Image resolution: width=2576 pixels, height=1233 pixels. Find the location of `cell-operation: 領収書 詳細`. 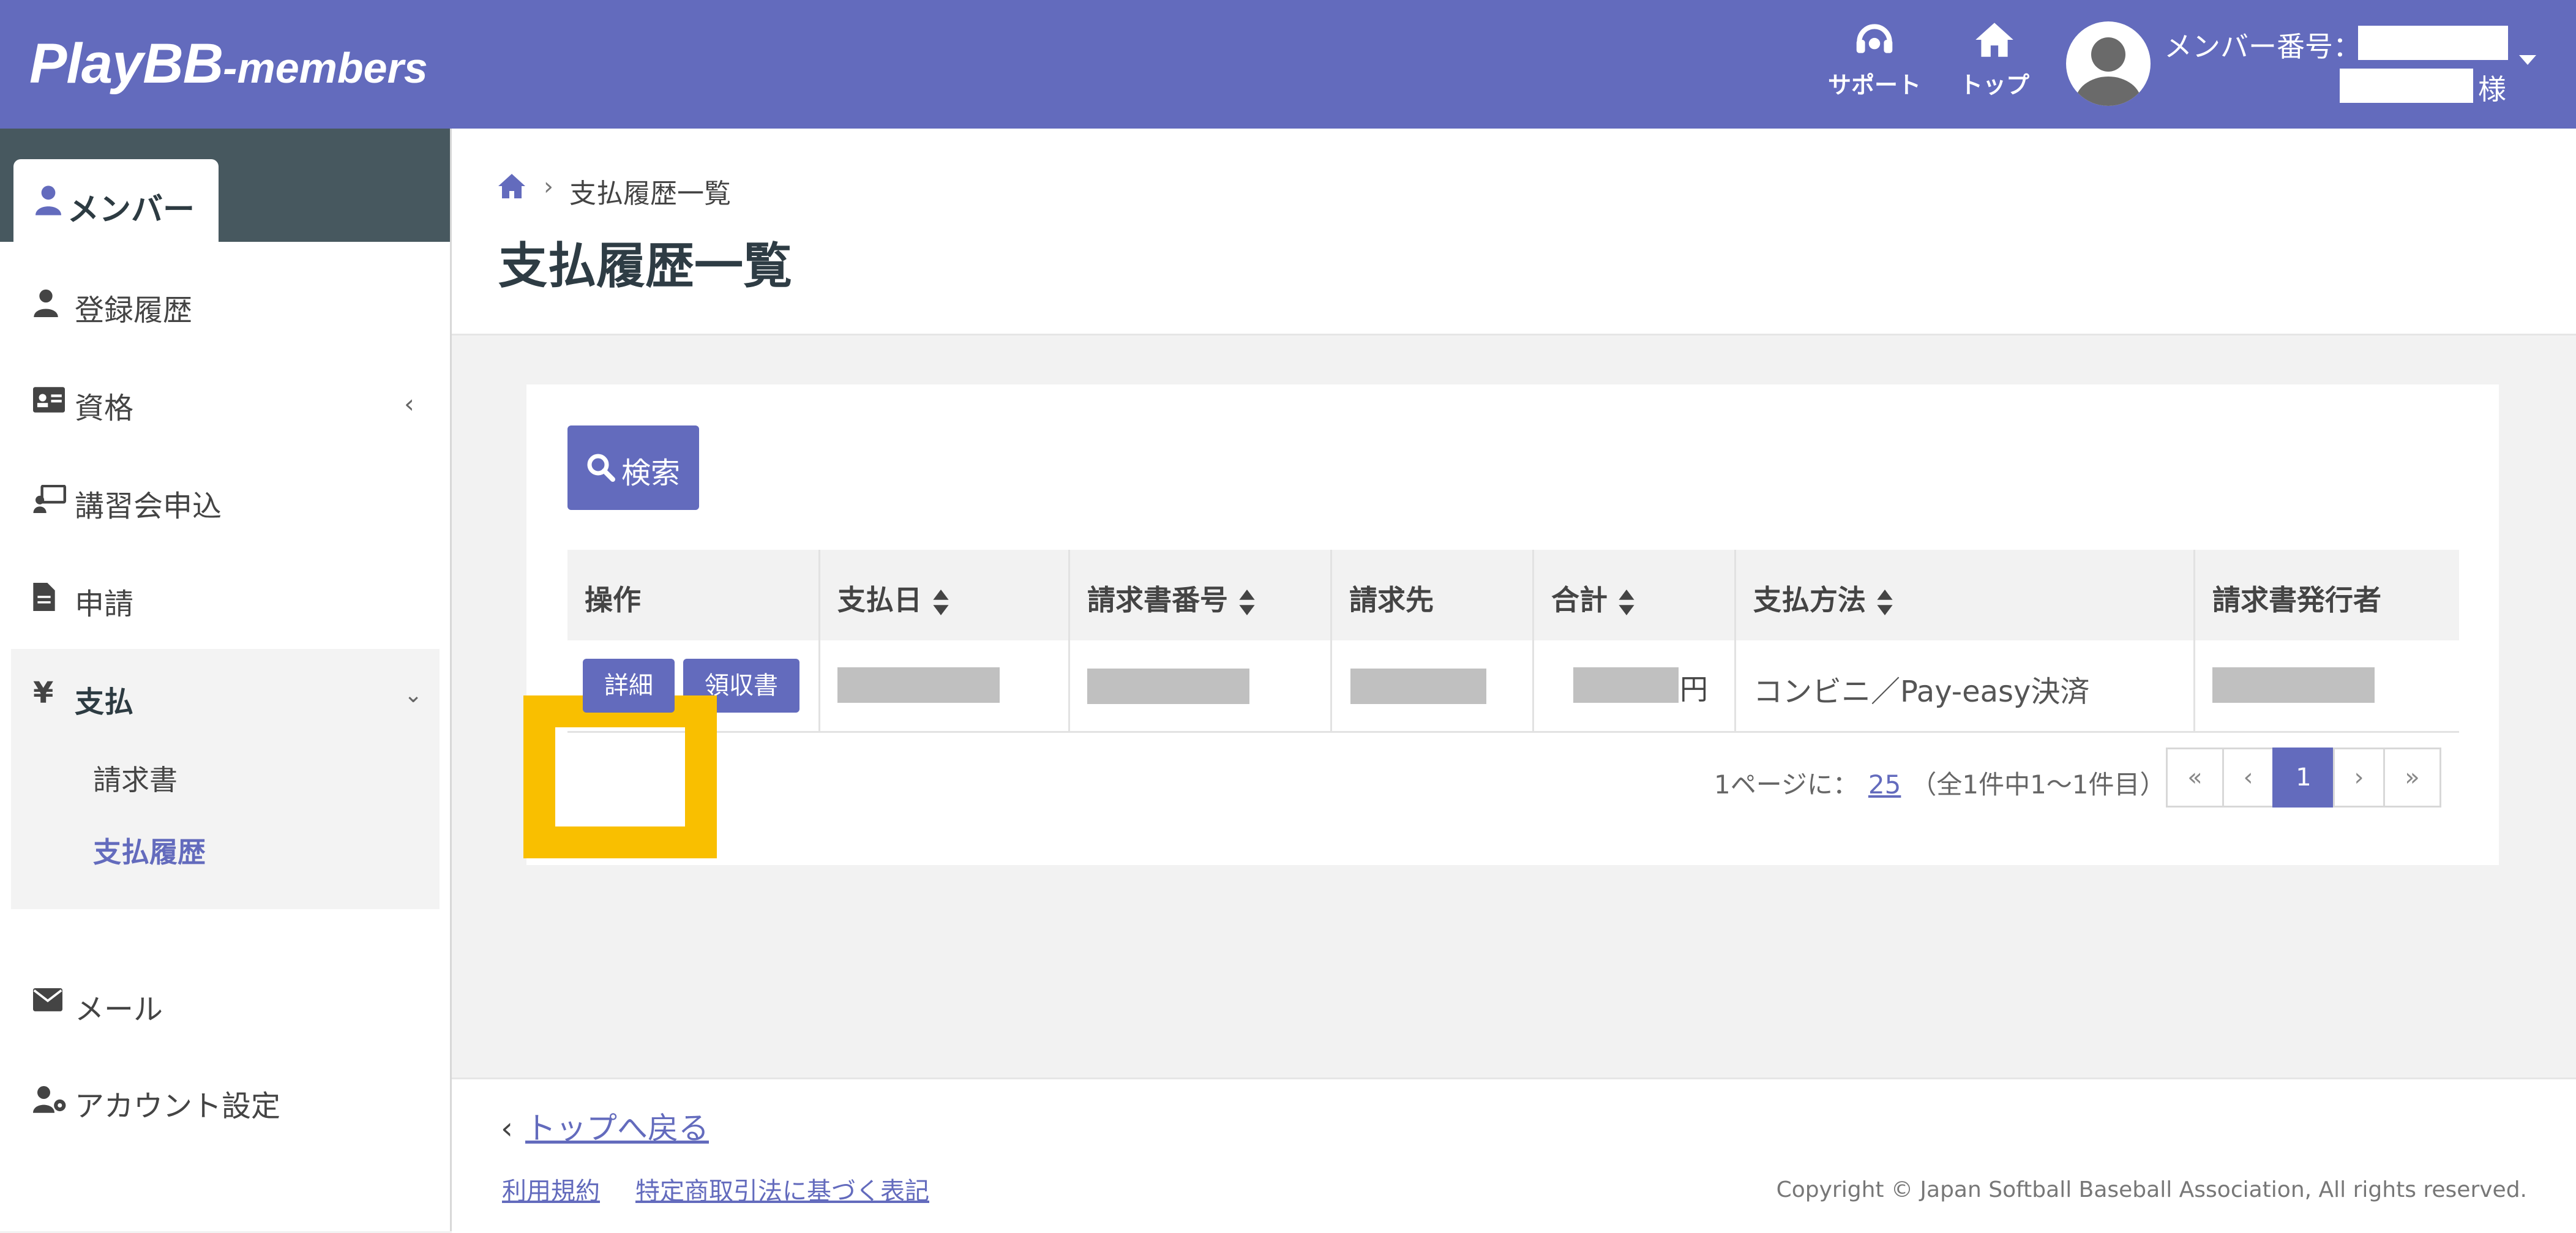

cell-operation: 領収書 詳細 is located at coordinates (670, 749).